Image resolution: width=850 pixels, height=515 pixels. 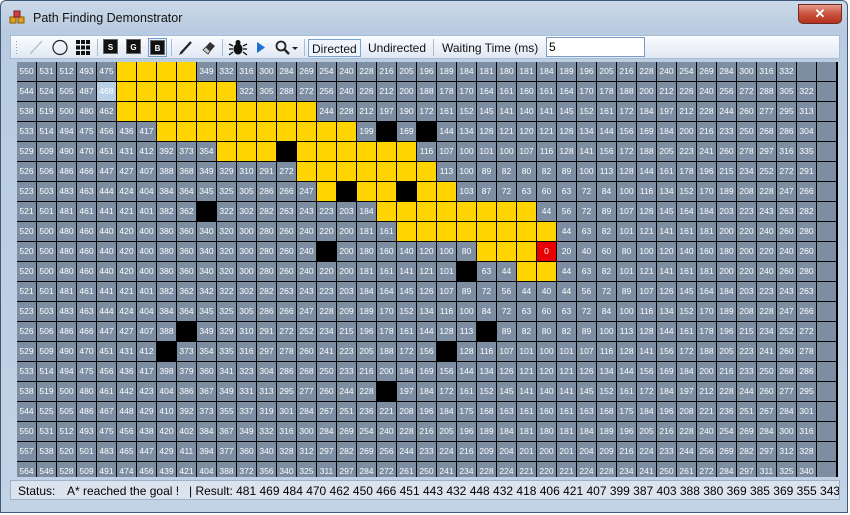 I want to click on grid-cell: 172, so click(x=406, y=351).